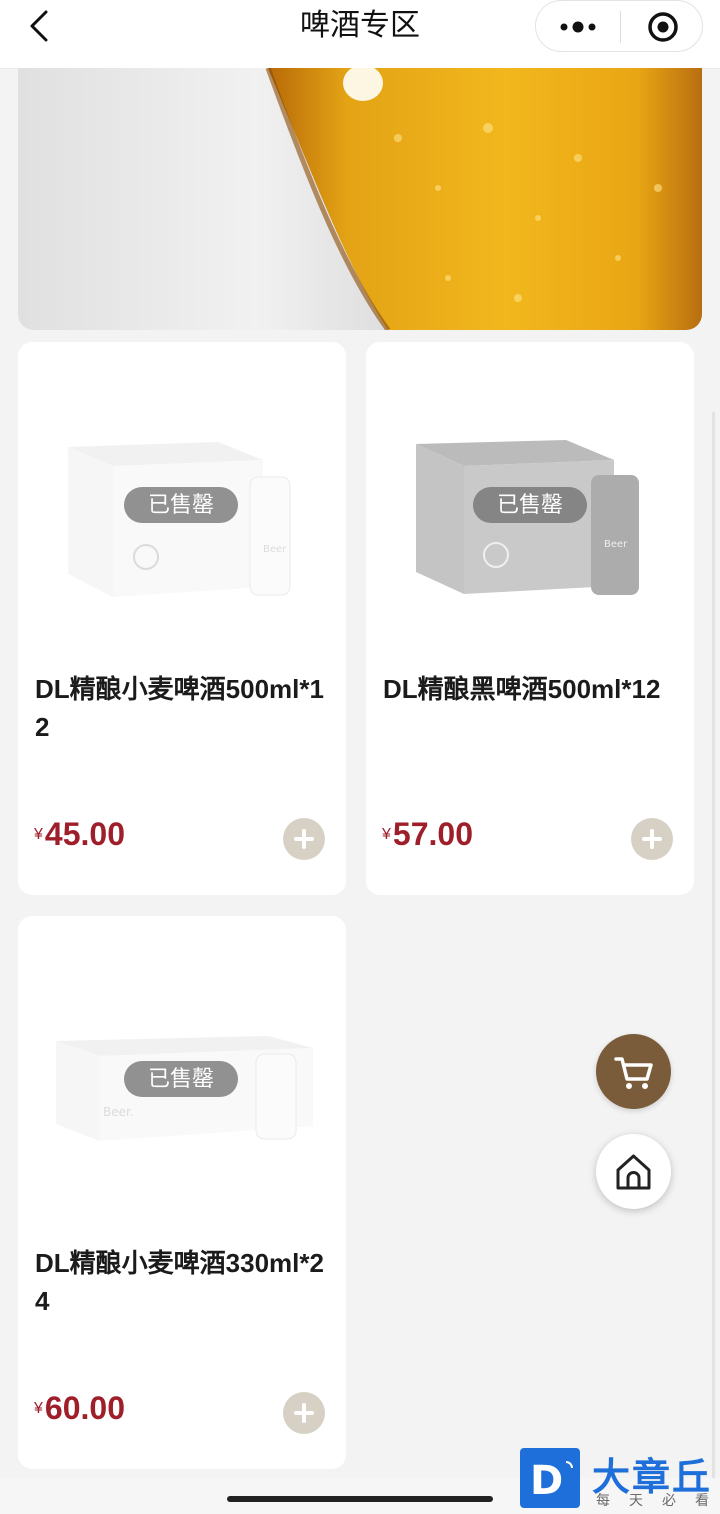 The image size is (720, 1514). What do you see at coordinates (522, 689) in the screenshot?
I see `product-name: DL精酿黑啤酒500ml*12` at bounding box center [522, 689].